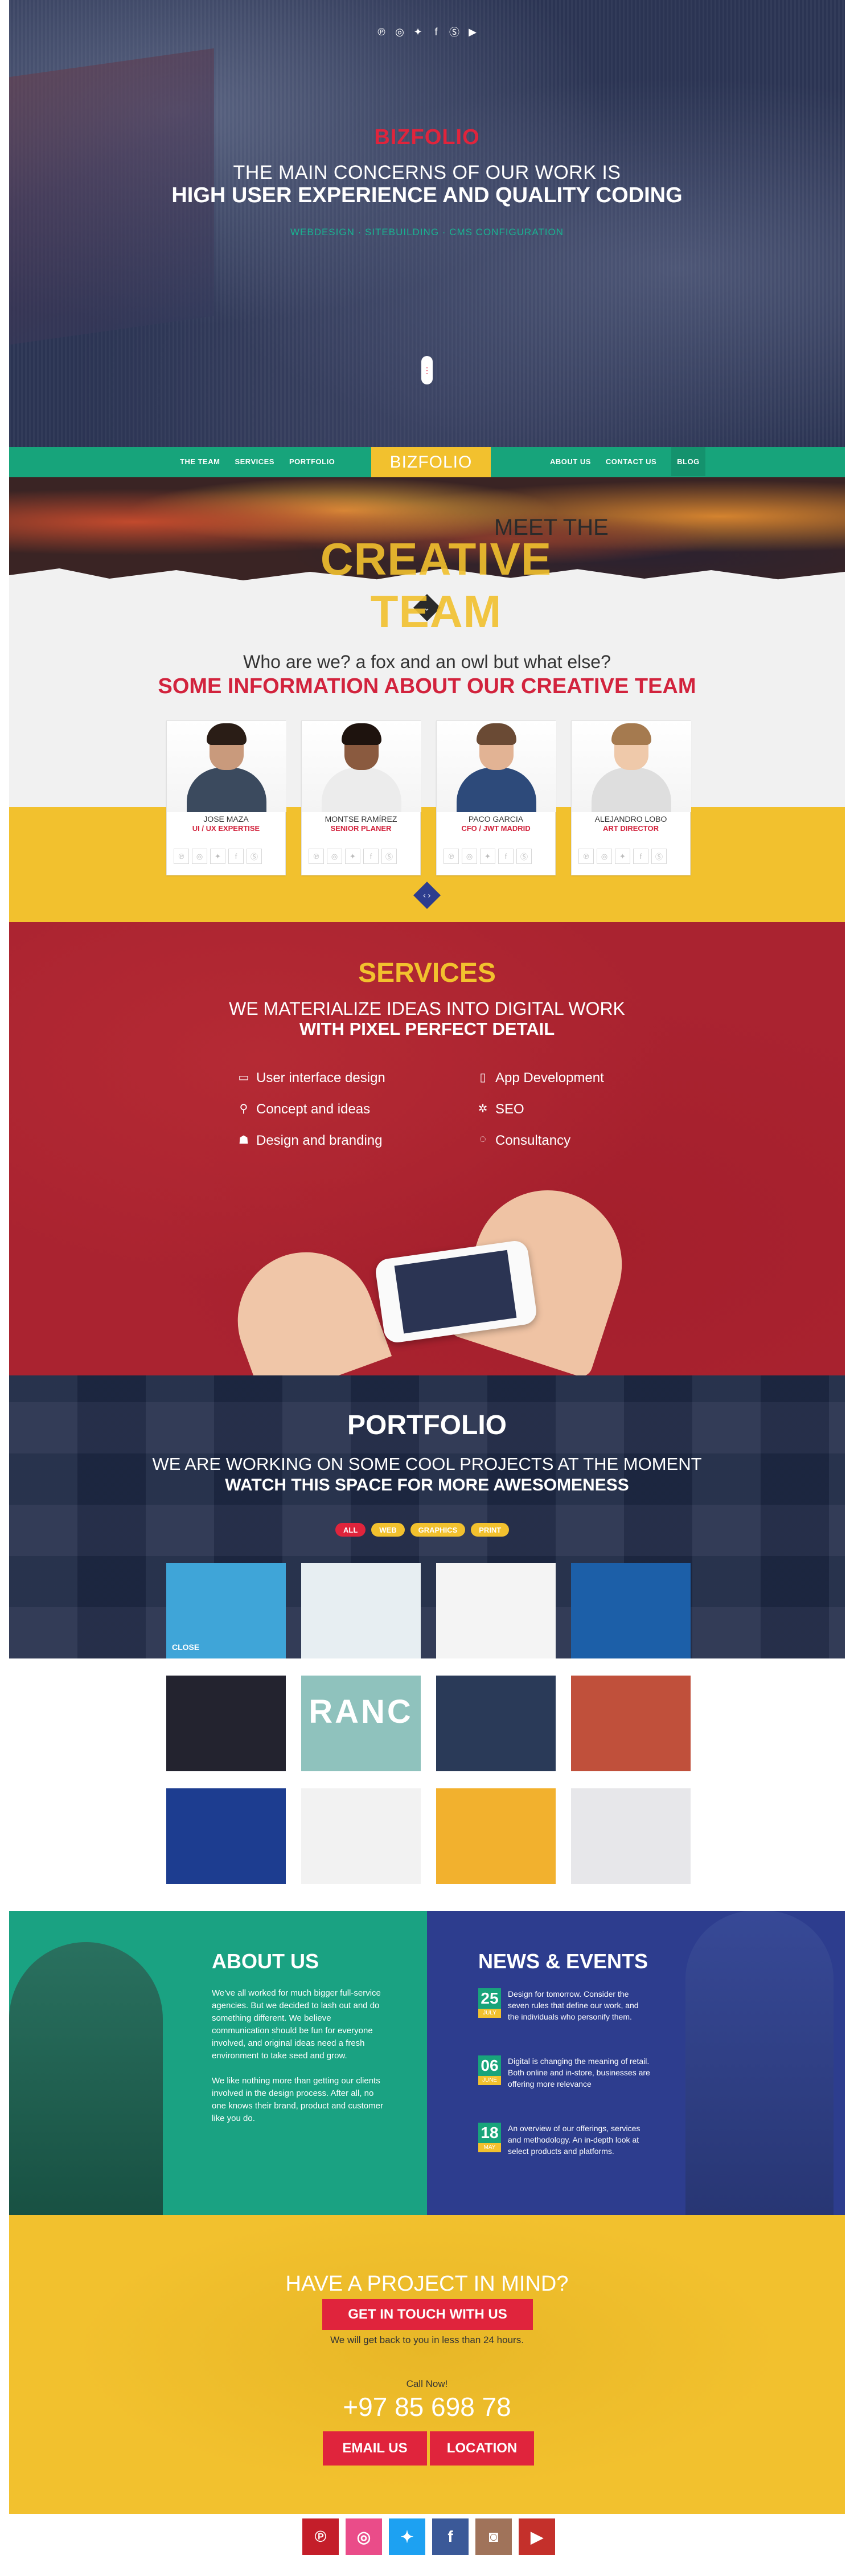 The height and width of the screenshot is (2576, 854). I want to click on product-ui-tile, so click(226, 1723).